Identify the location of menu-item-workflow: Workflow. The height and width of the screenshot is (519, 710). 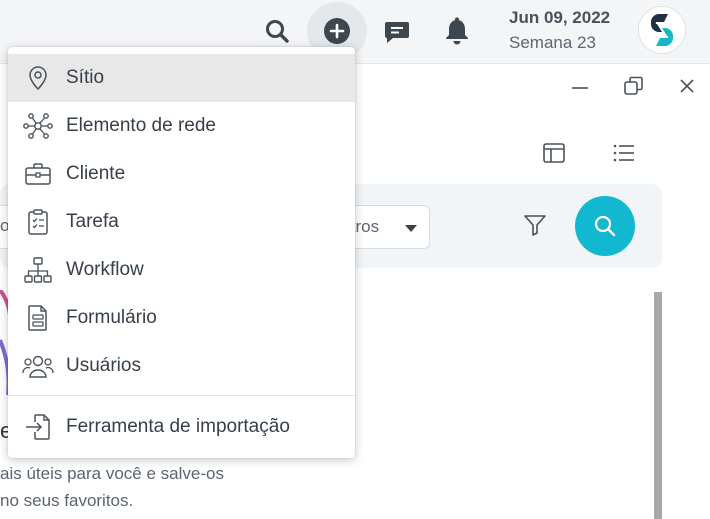
(181, 270).